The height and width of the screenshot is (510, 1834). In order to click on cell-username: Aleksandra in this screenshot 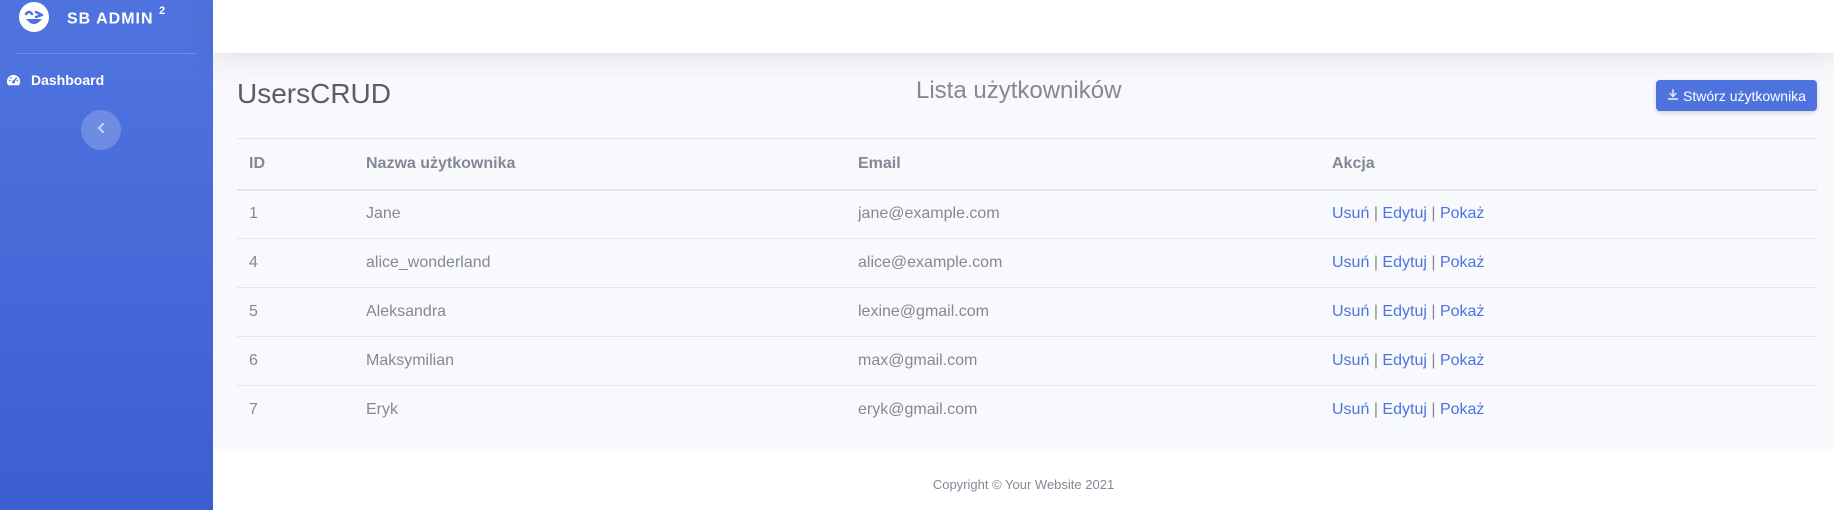, I will do `click(600, 312)`.